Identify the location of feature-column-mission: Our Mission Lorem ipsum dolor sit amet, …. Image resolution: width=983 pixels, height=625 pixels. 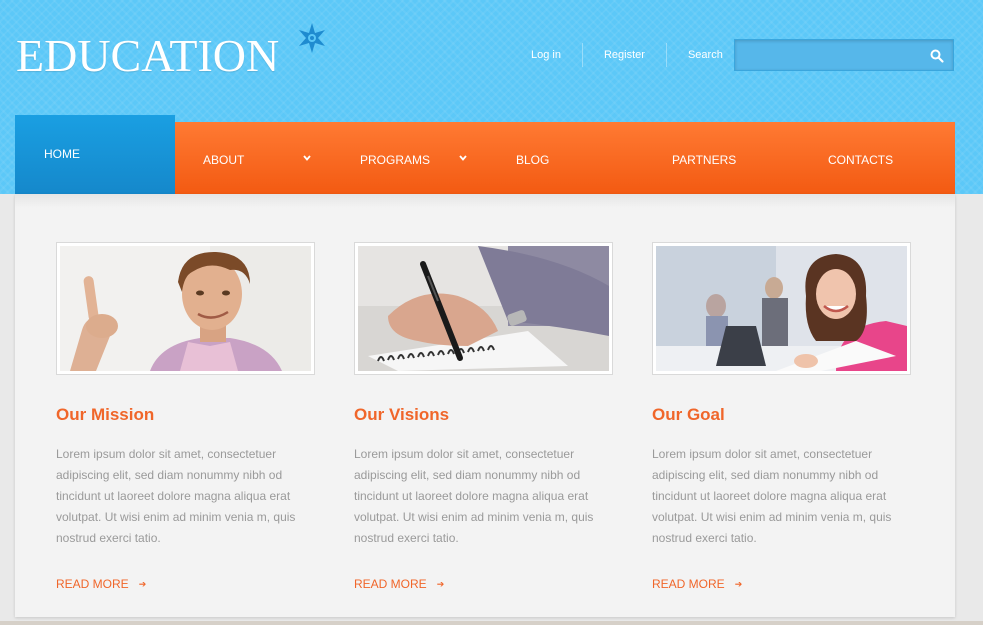
(186, 416).